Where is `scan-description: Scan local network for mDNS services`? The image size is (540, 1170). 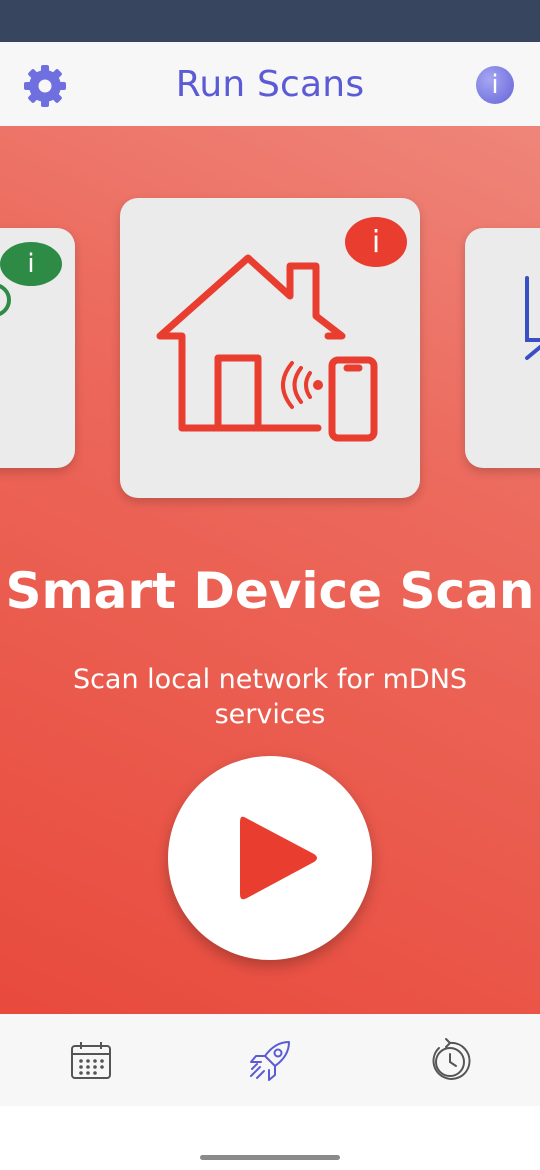
scan-description: Scan local network for mDNS services is located at coordinates (270, 697).